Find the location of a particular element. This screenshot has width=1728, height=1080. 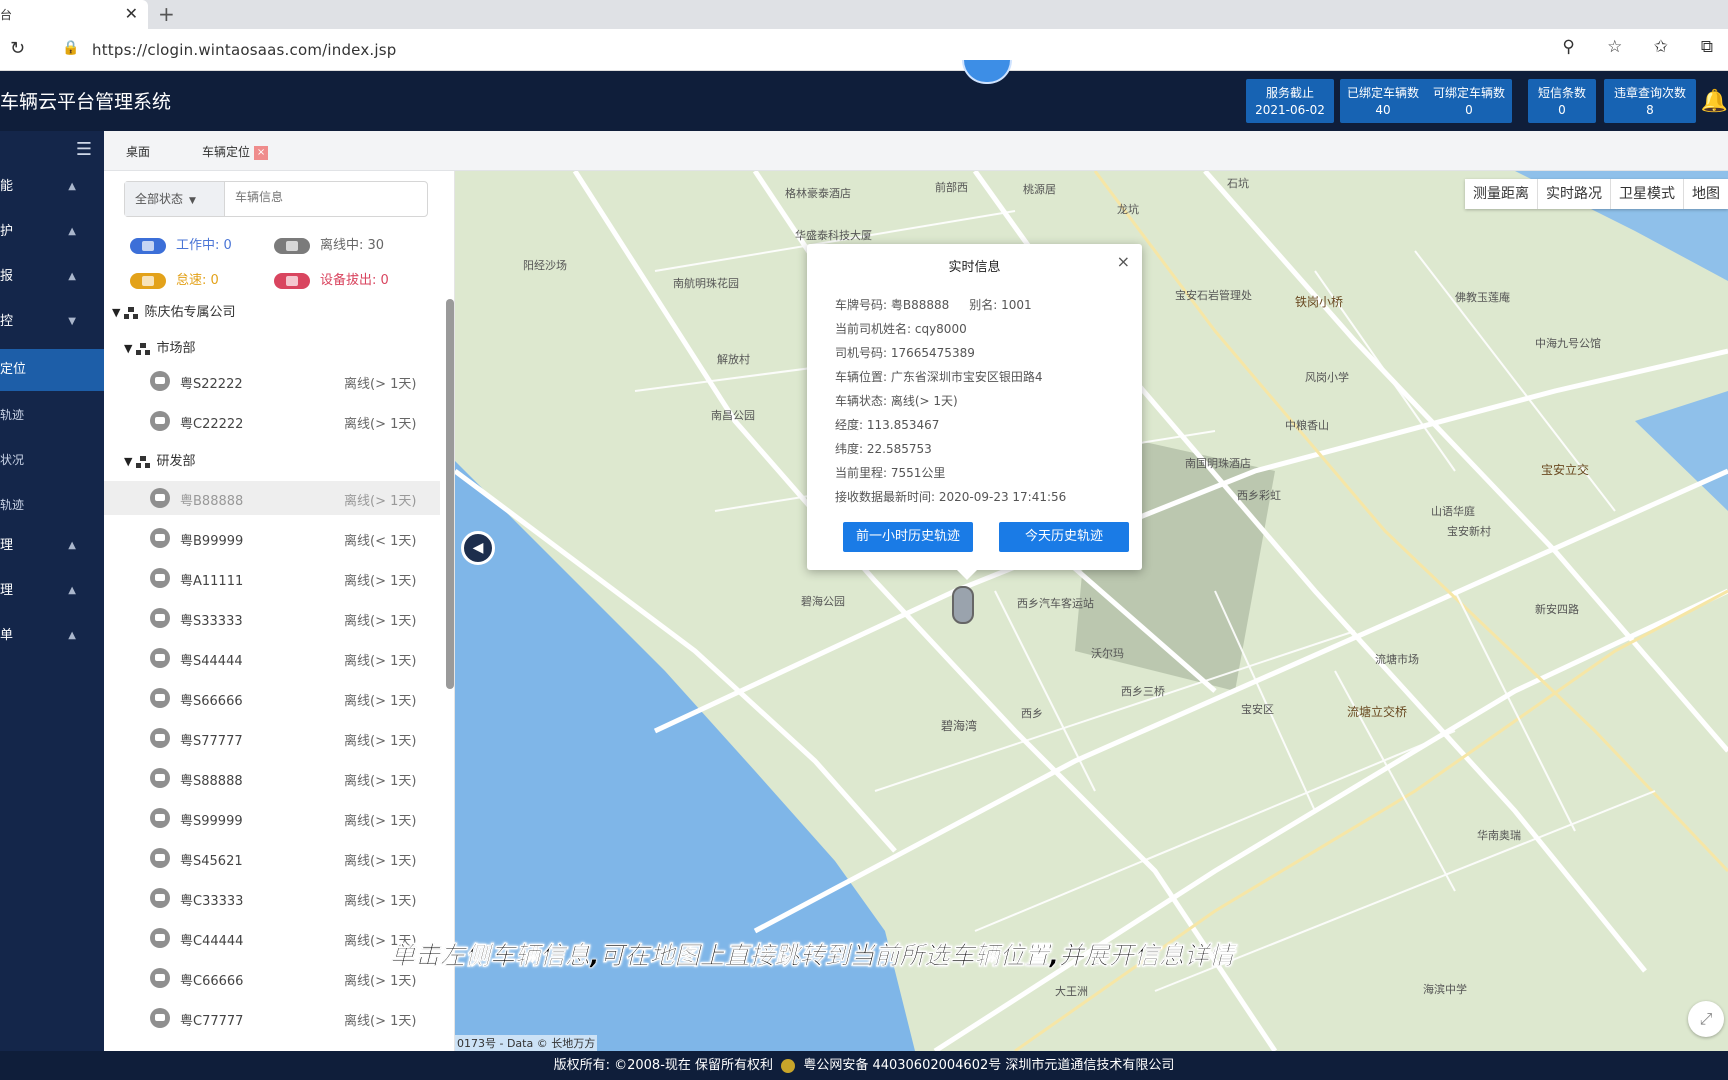

legend-device-unplugged: 设备拔出: 0 is located at coordinates (331, 279).